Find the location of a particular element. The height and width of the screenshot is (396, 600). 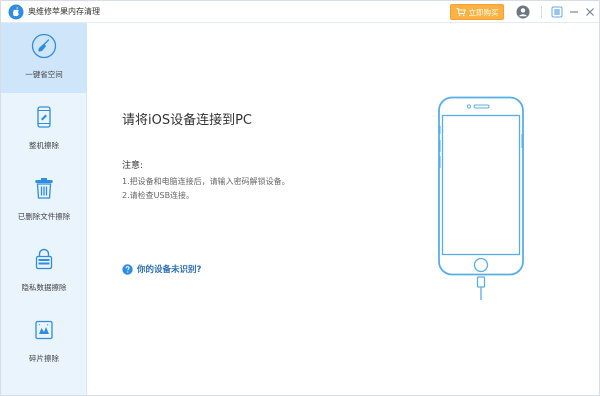

sidebar-item-label: 整机擦除 is located at coordinates (44, 145).